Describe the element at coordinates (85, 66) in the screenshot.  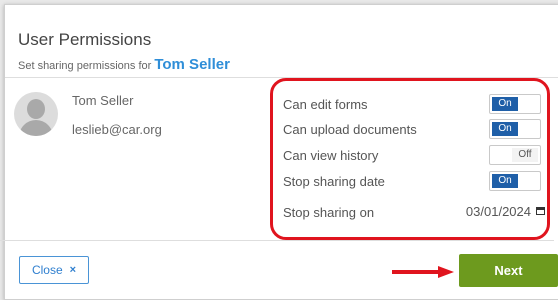
I see `subtitle-prefix: Set sharing permissions for` at that location.